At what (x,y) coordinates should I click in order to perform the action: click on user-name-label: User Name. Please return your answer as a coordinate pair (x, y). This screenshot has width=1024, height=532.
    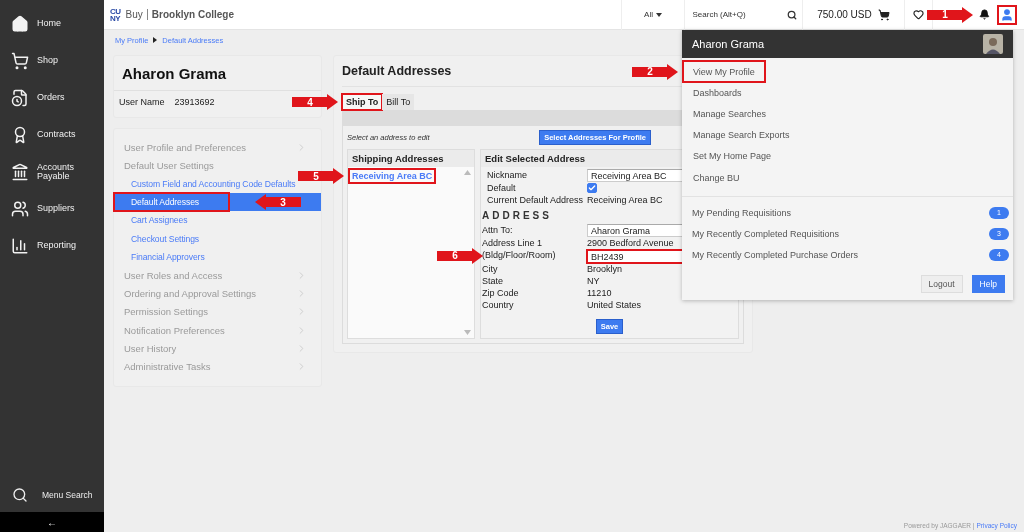
    Looking at the image, I should click on (142, 102).